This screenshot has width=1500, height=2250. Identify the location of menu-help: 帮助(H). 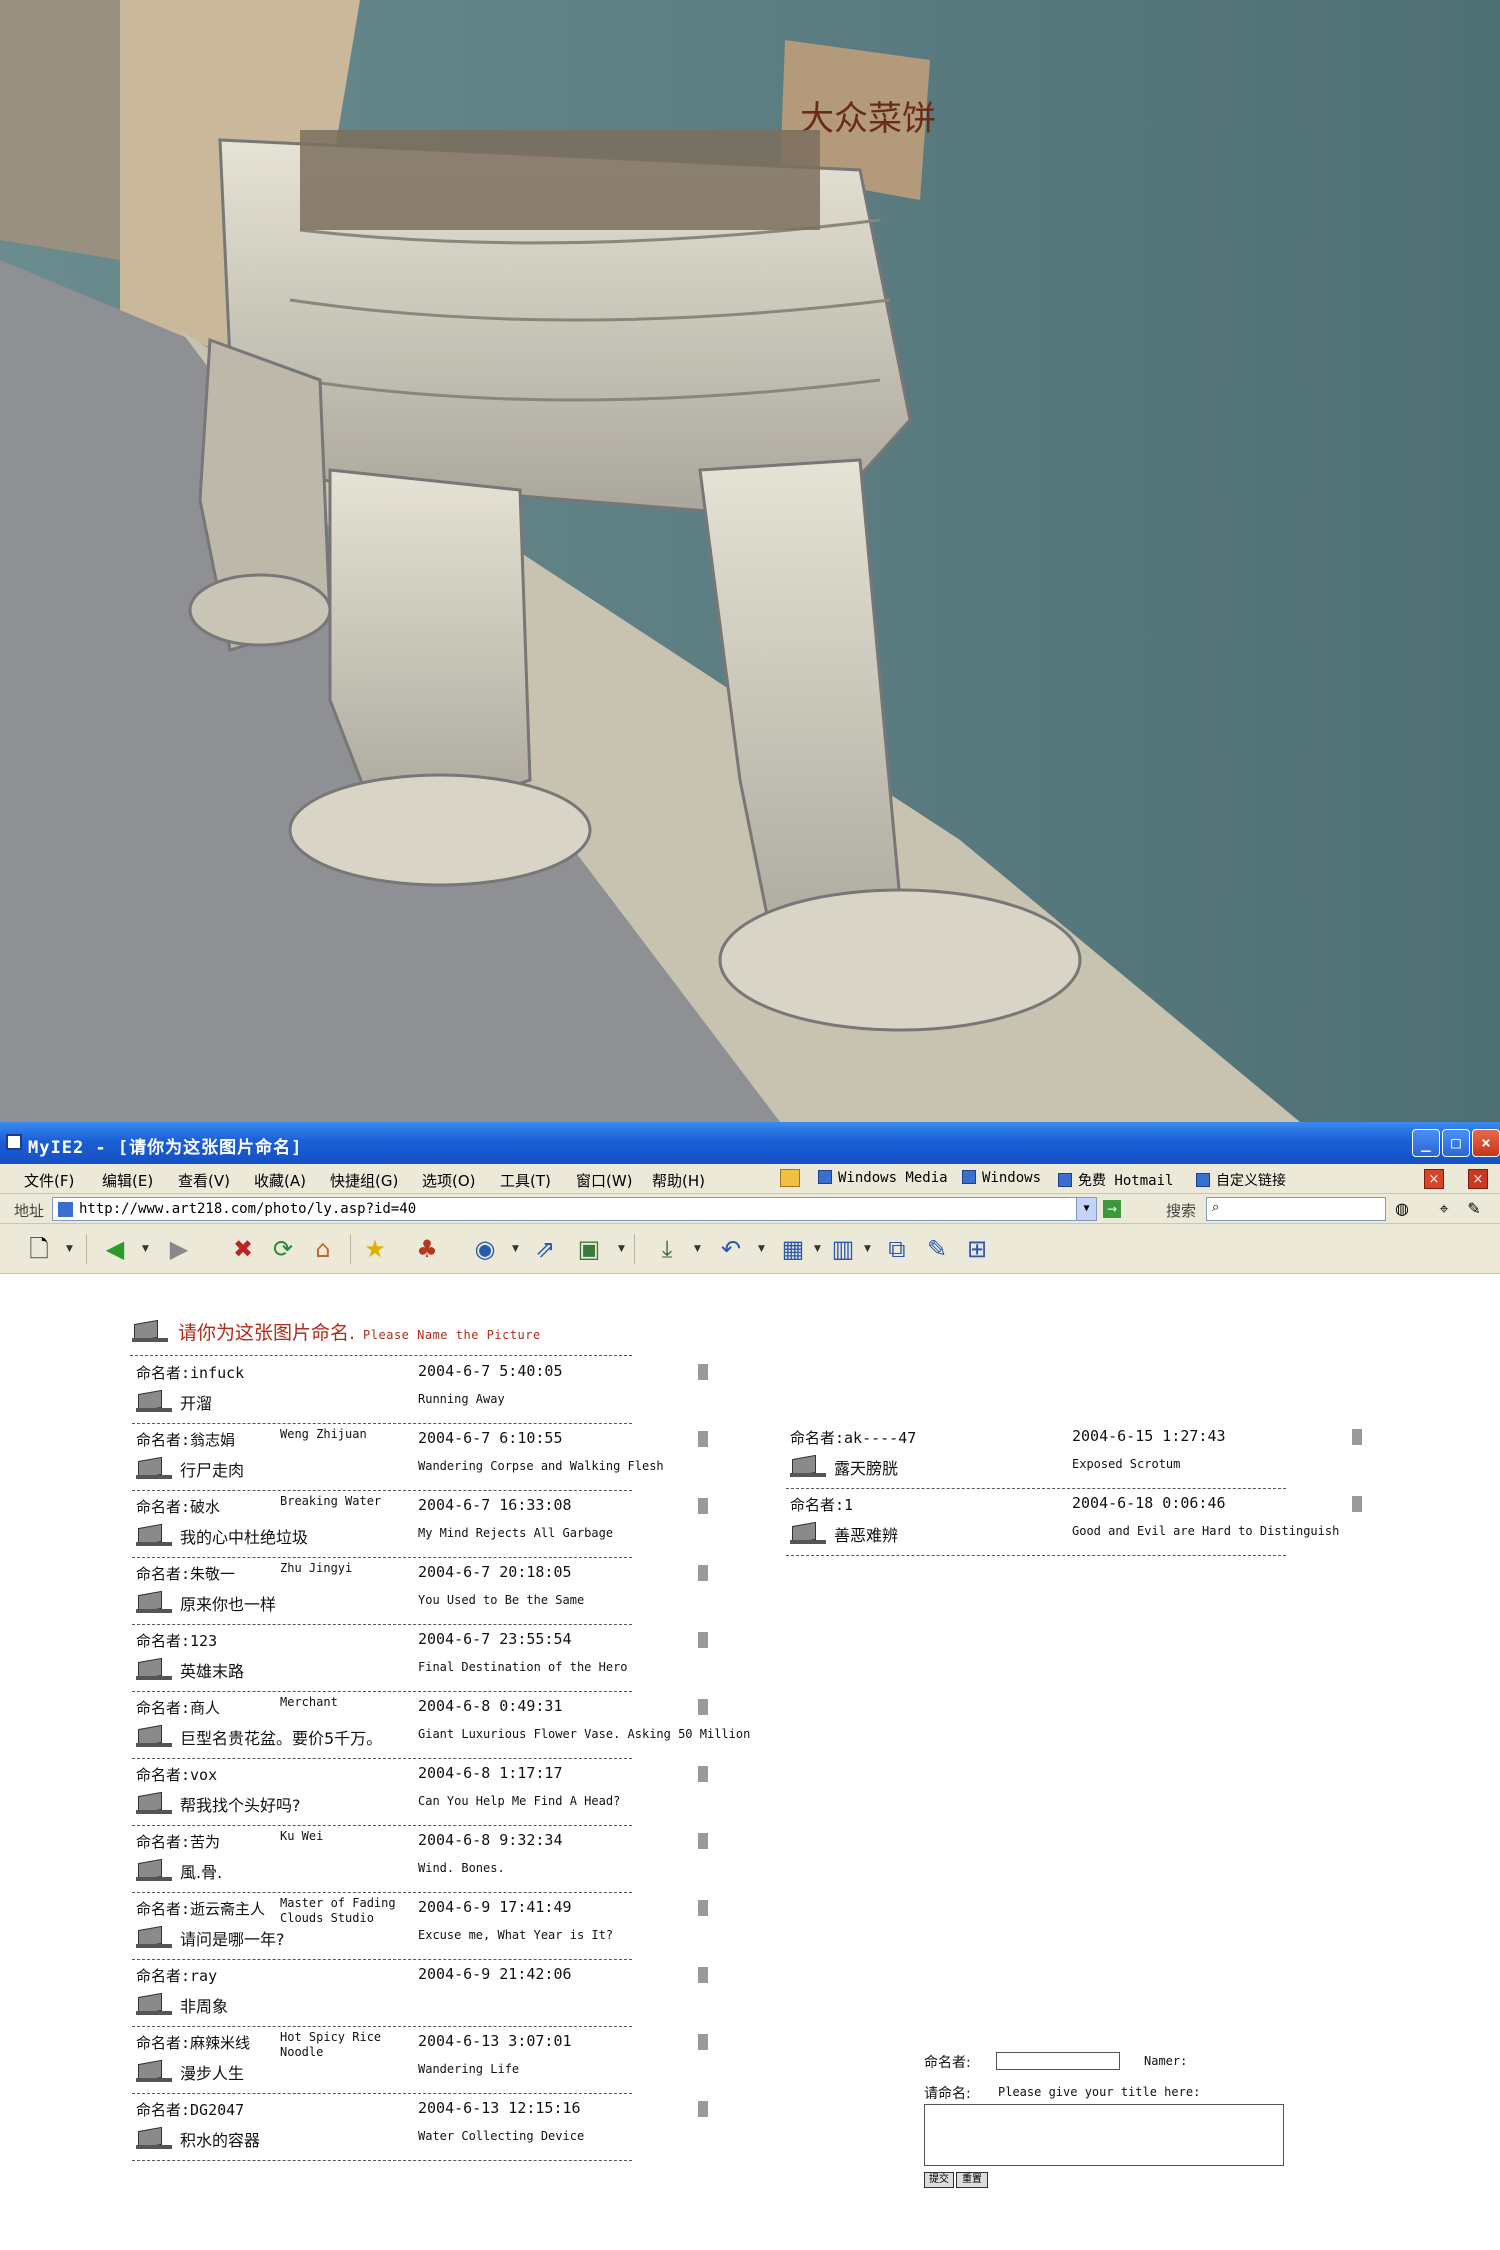
(678, 1180).